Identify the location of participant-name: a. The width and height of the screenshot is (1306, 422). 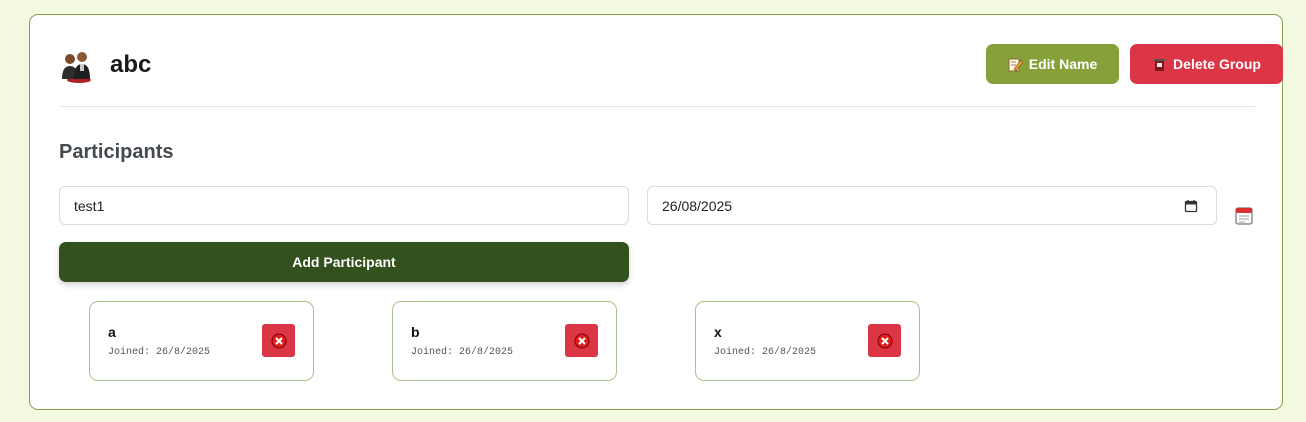
(112, 332).